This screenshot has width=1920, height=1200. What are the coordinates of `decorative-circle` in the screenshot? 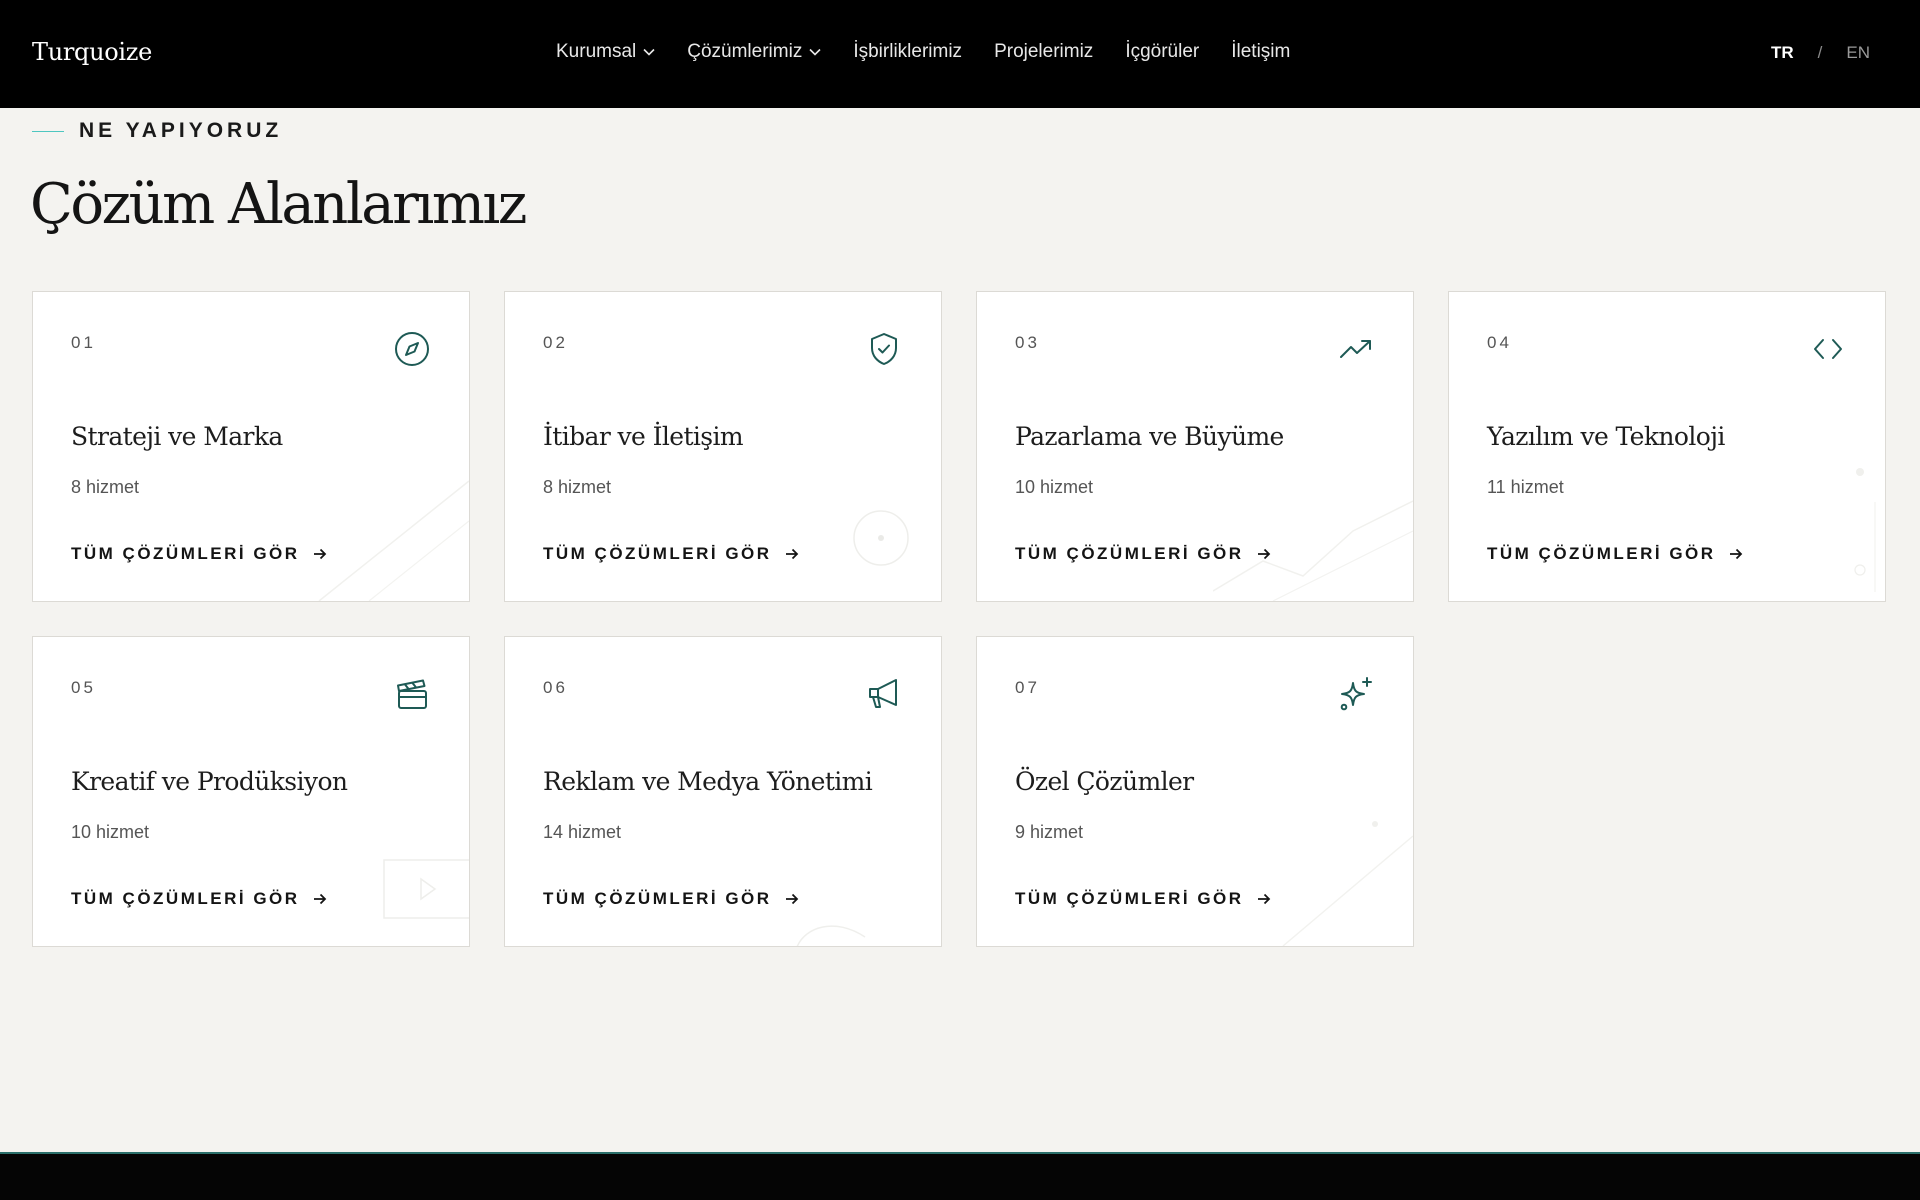 It's located at (881, 538).